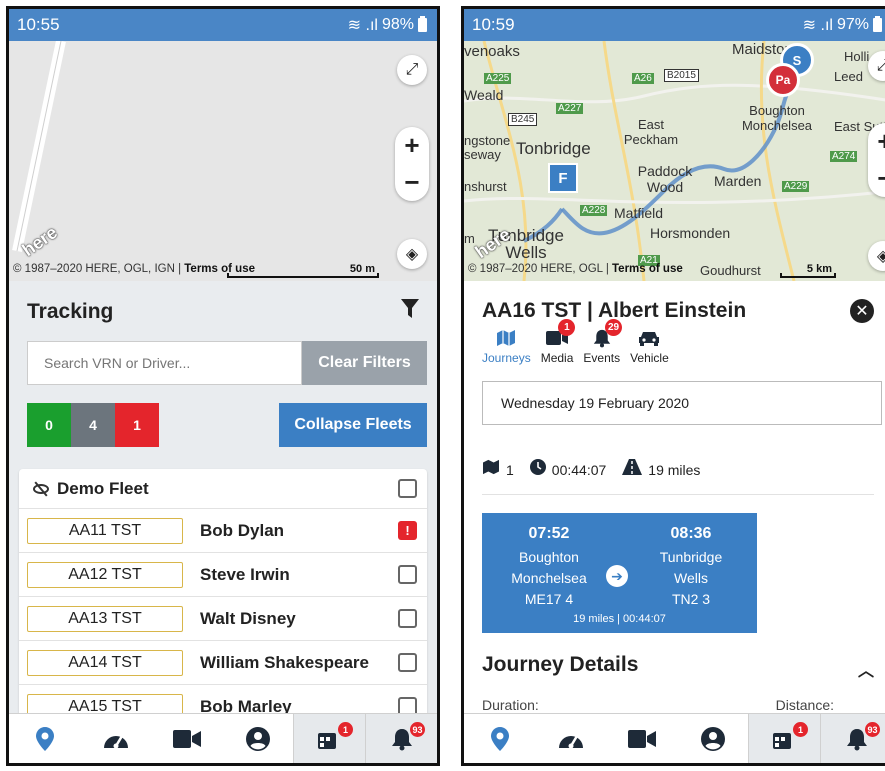 The width and height of the screenshot is (885, 771). I want to click on map-label-holli: Holli, so click(857, 56).